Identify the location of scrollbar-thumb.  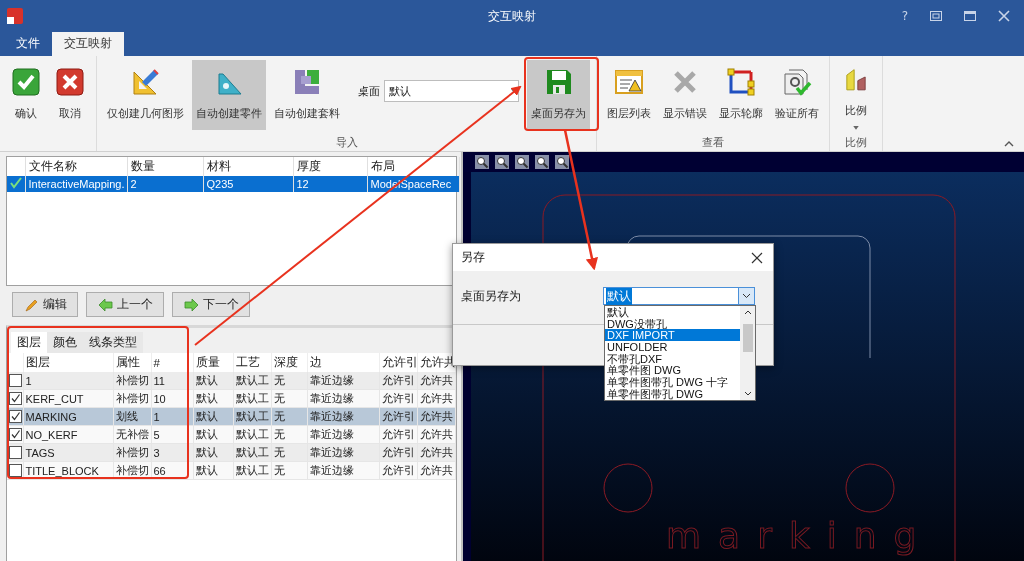
(747, 338).